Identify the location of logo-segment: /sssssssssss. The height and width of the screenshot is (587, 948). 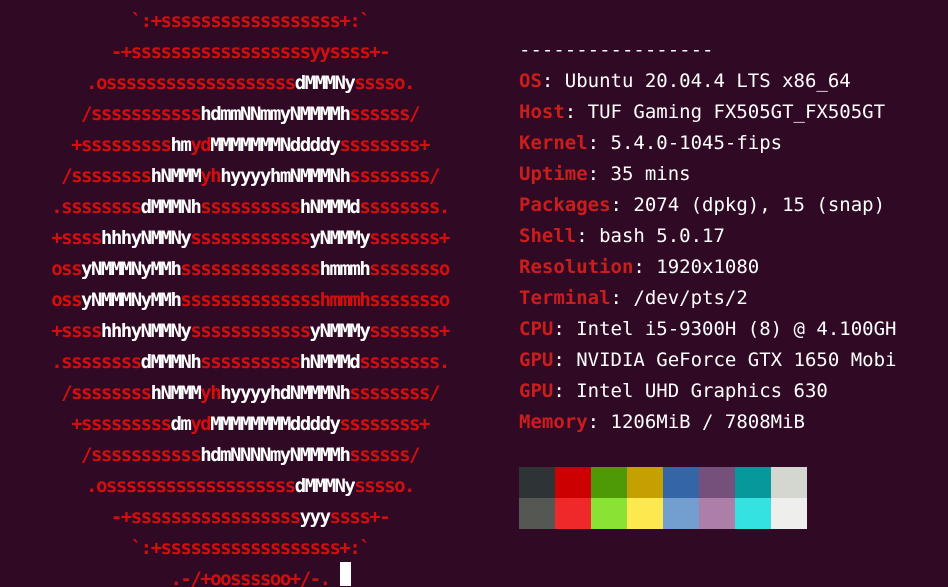
(141, 114).